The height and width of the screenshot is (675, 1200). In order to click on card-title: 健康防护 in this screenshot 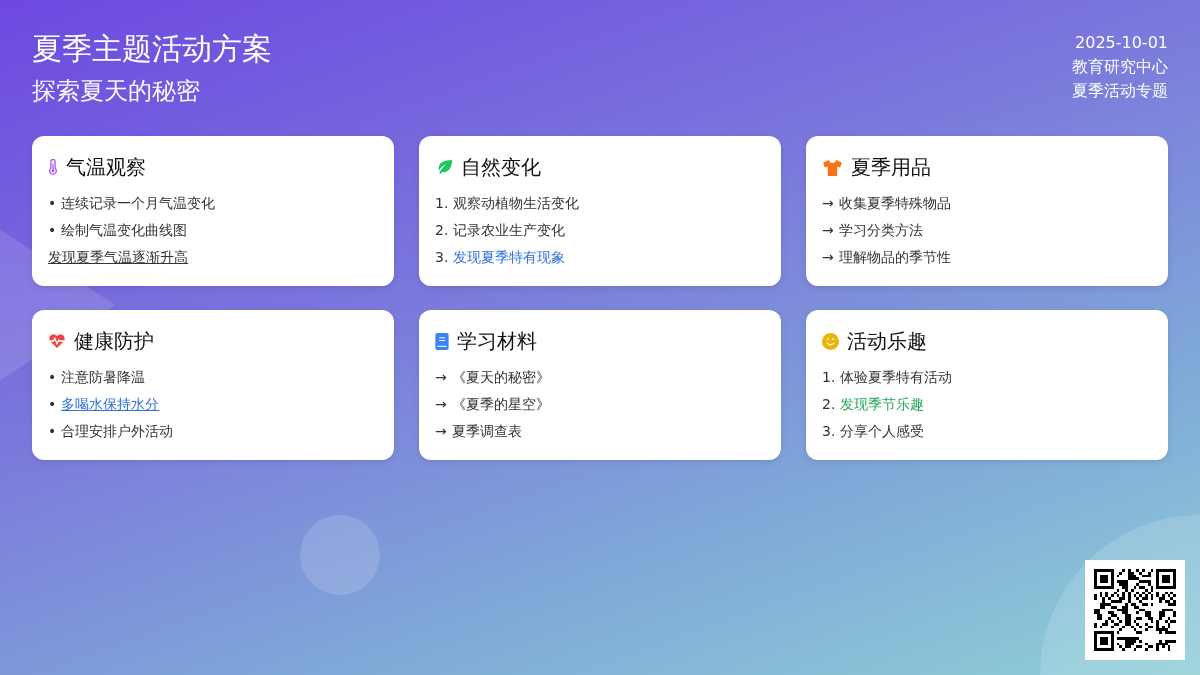, I will do `click(114, 341)`.